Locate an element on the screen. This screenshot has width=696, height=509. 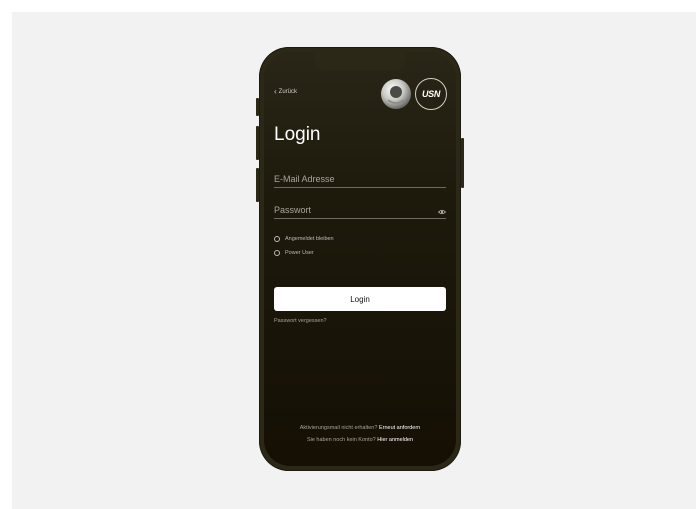
ball-logo-icon is located at coordinates (396, 94).